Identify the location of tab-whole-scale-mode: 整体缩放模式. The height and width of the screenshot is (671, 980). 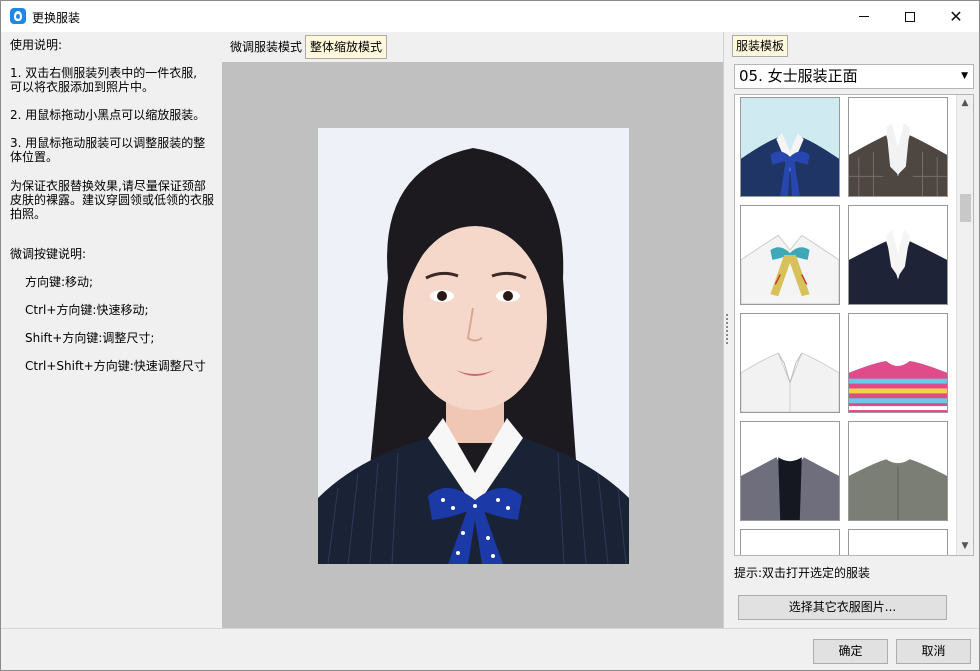
(346, 47).